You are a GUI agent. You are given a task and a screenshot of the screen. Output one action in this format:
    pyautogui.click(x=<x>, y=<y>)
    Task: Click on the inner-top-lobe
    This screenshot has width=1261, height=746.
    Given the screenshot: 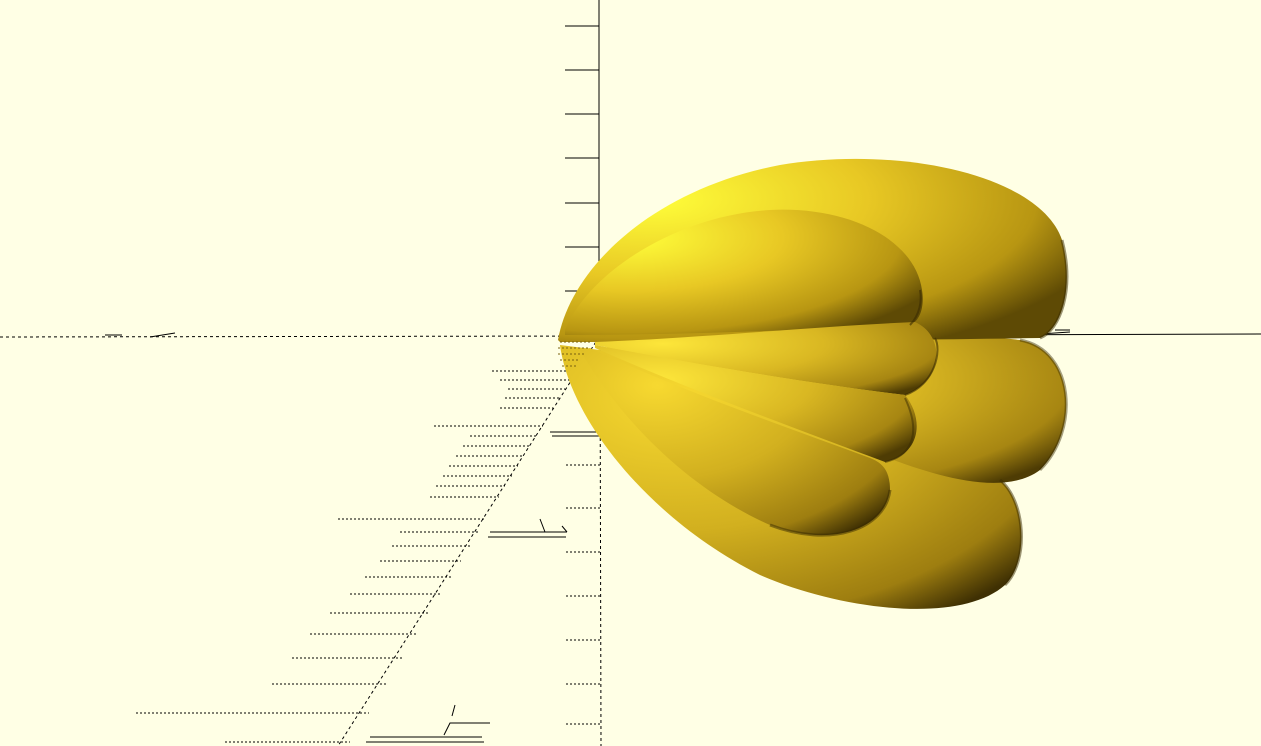 What is the action you would take?
    pyautogui.click(x=744, y=272)
    